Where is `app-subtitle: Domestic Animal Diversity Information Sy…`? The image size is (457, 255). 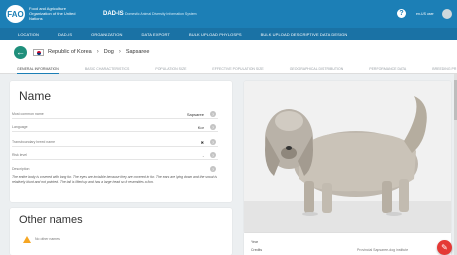
app-subtitle: Domestic Animal Diversity Information Sy… is located at coordinates (161, 14).